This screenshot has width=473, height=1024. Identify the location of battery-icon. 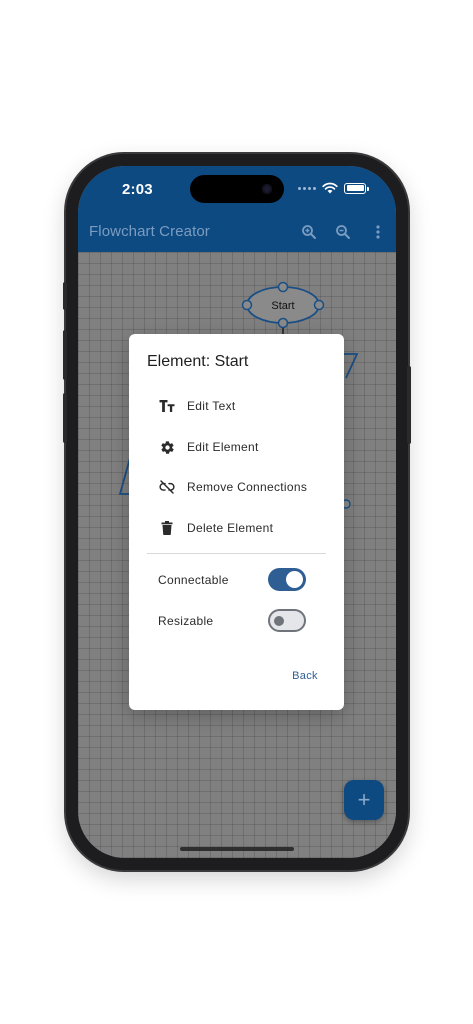
(356, 188).